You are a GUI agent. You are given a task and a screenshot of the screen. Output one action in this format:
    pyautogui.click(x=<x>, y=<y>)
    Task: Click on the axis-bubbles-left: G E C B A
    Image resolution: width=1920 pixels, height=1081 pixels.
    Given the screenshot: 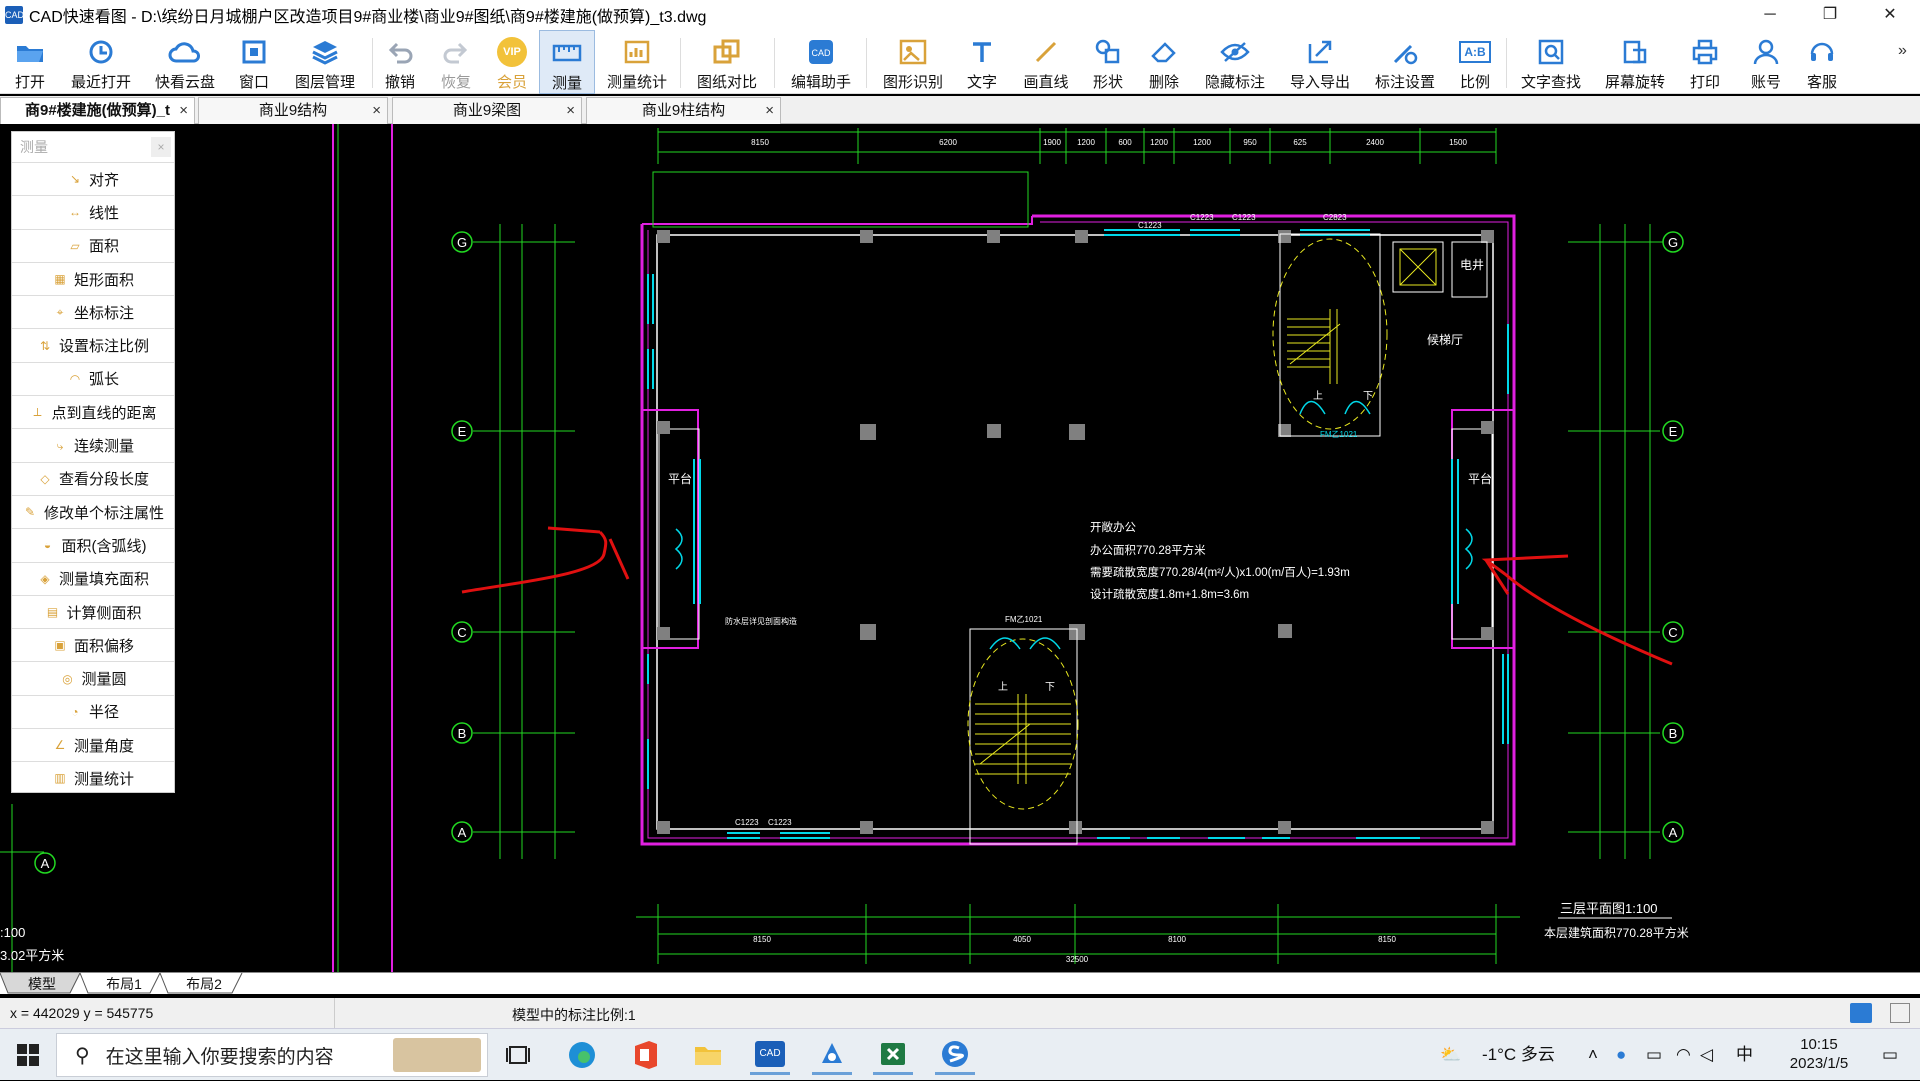 What is the action you would take?
    pyautogui.click(x=462, y=537)
    